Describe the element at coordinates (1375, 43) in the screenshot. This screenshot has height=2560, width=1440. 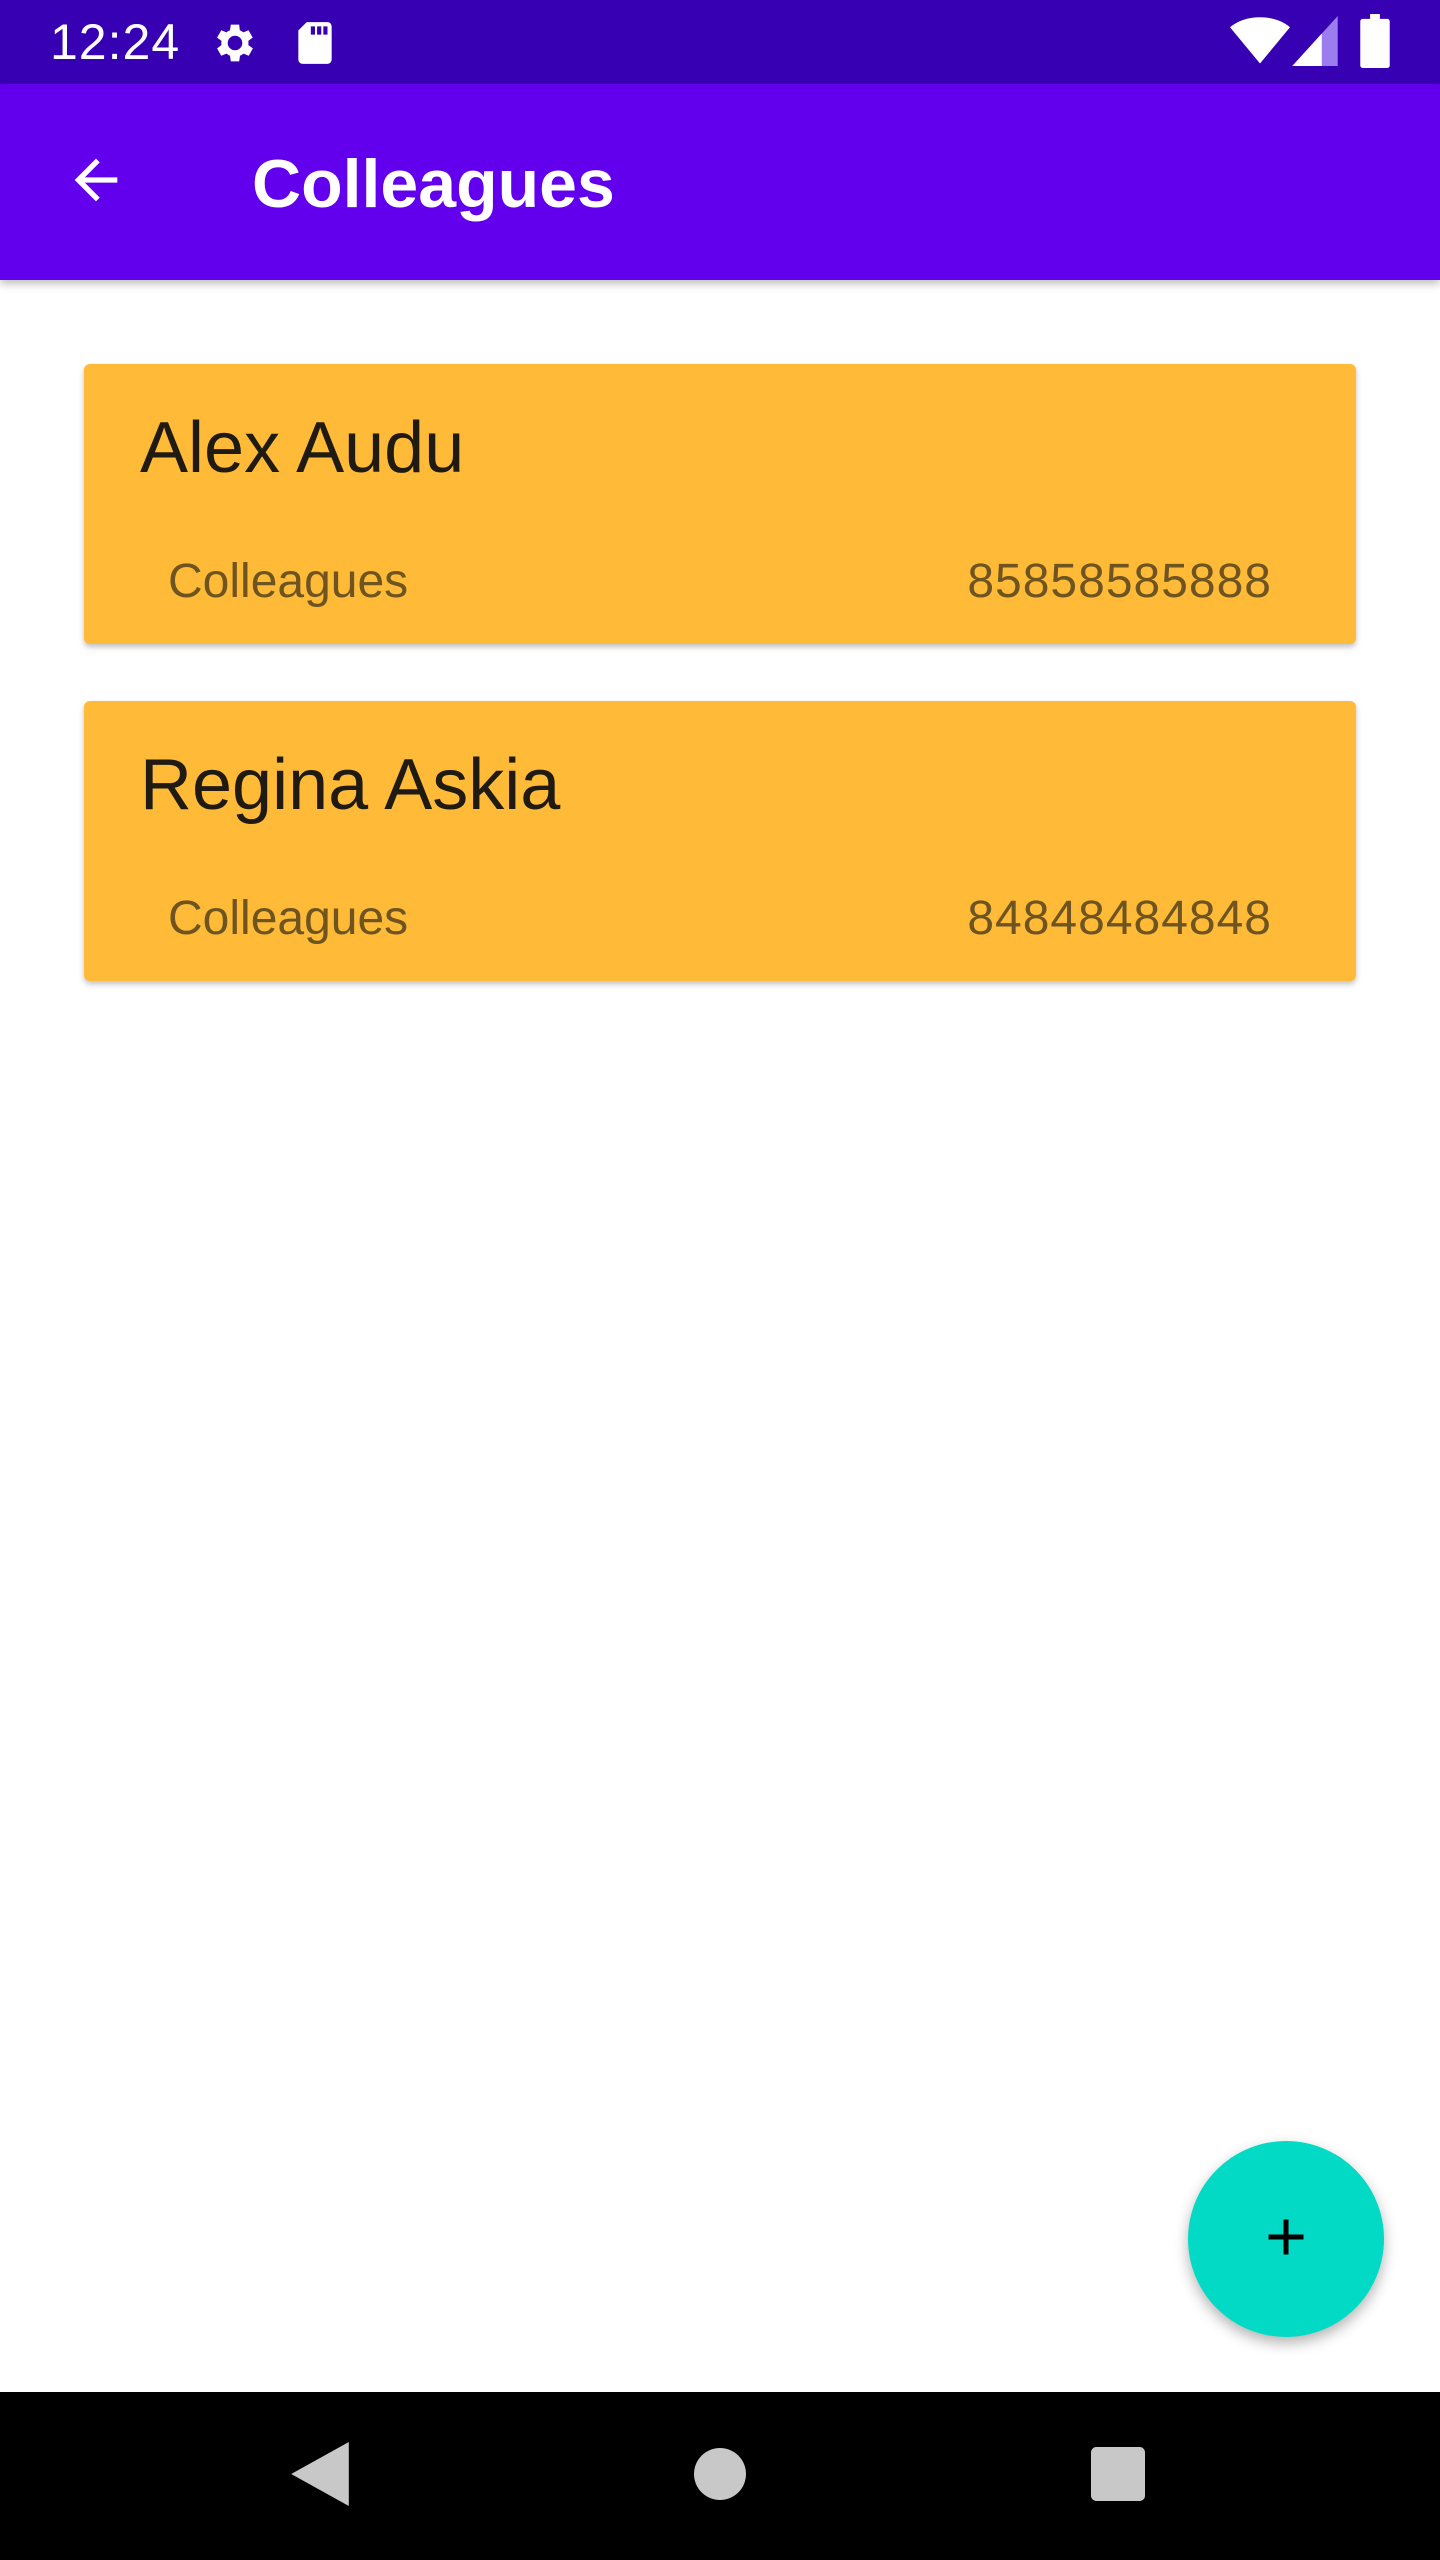
I see `battery-icon` at that location.